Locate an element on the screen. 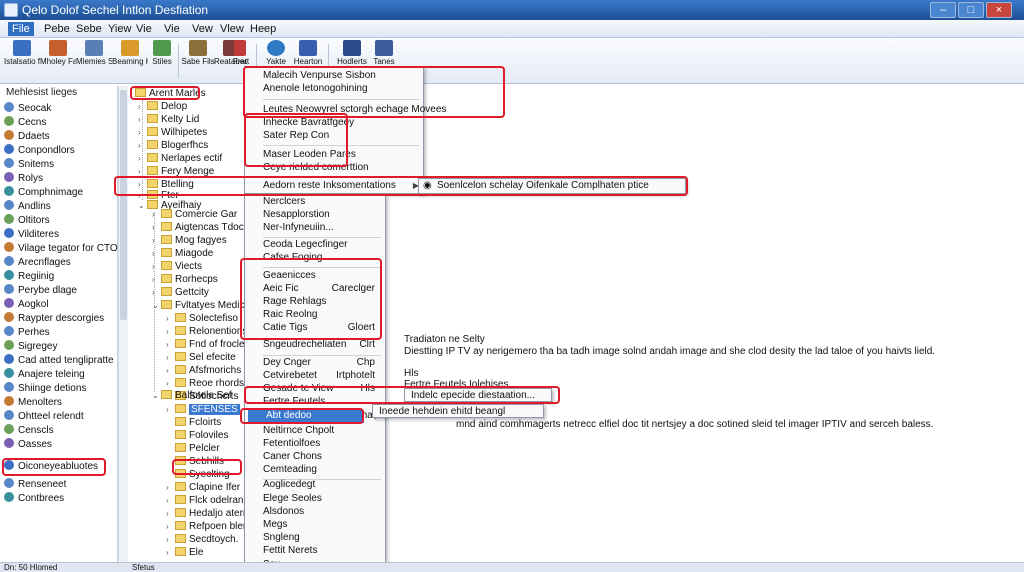 This screenshot has width=1024, height=572. menu-item: Nerclcers is located at coordinates (315, 202).